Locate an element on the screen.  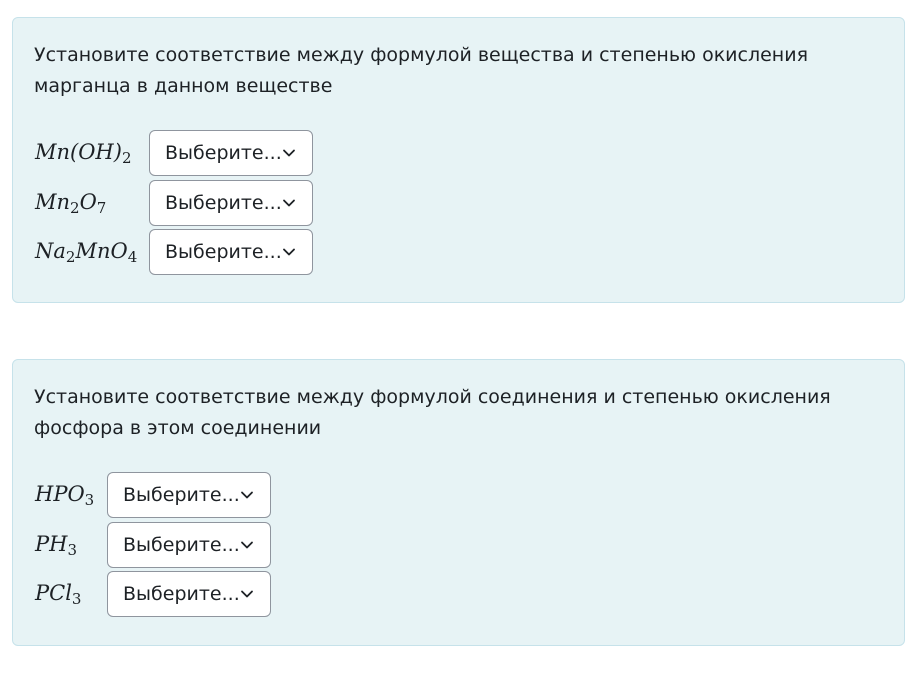
formula-text: MnO is located at coordinates (101, 250).